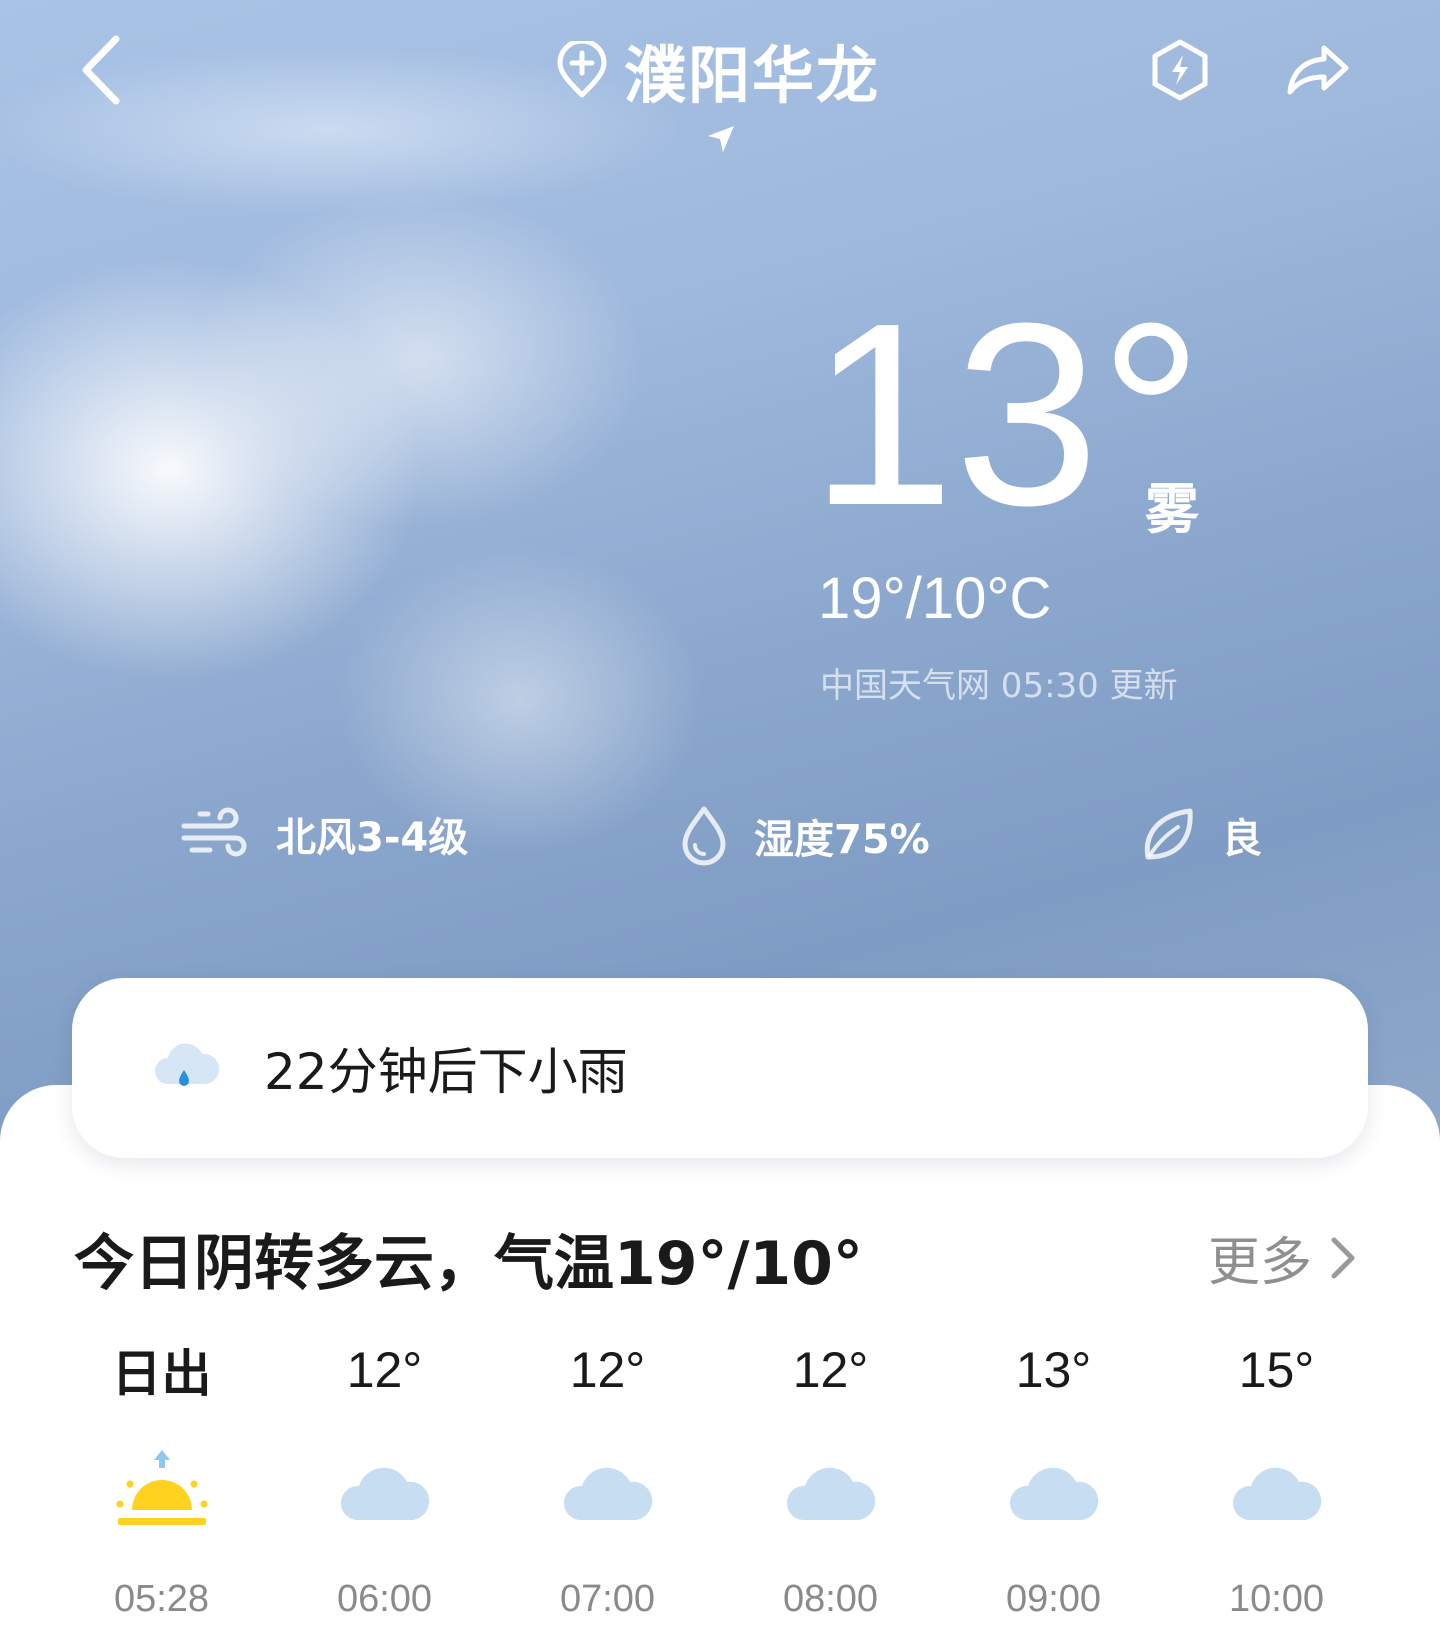 This screenshot has height=1647, width=1440. What do you see at coordinates (752, 75) in the screenshot?
I see `city-title: 濮阳华龙` at bounding box center [752, 75].